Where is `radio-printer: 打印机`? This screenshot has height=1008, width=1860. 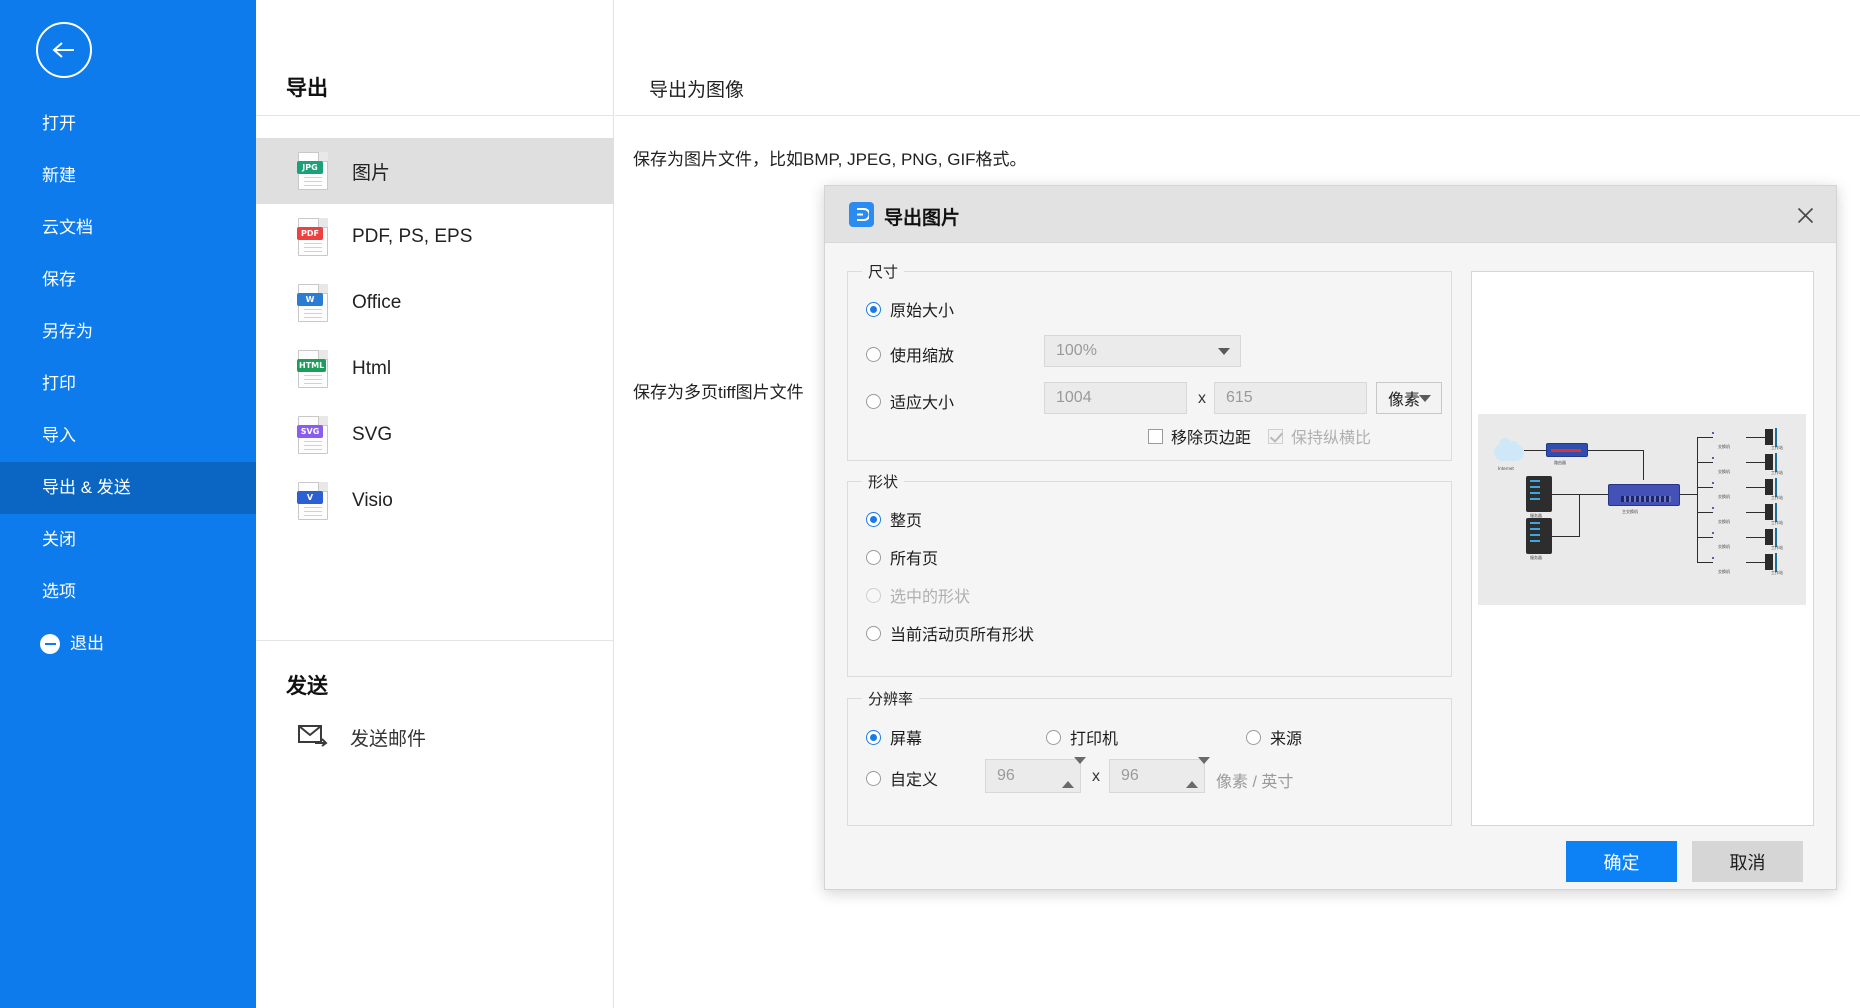 radio-printer: 打印机 is located at coordinates (1082, 737).